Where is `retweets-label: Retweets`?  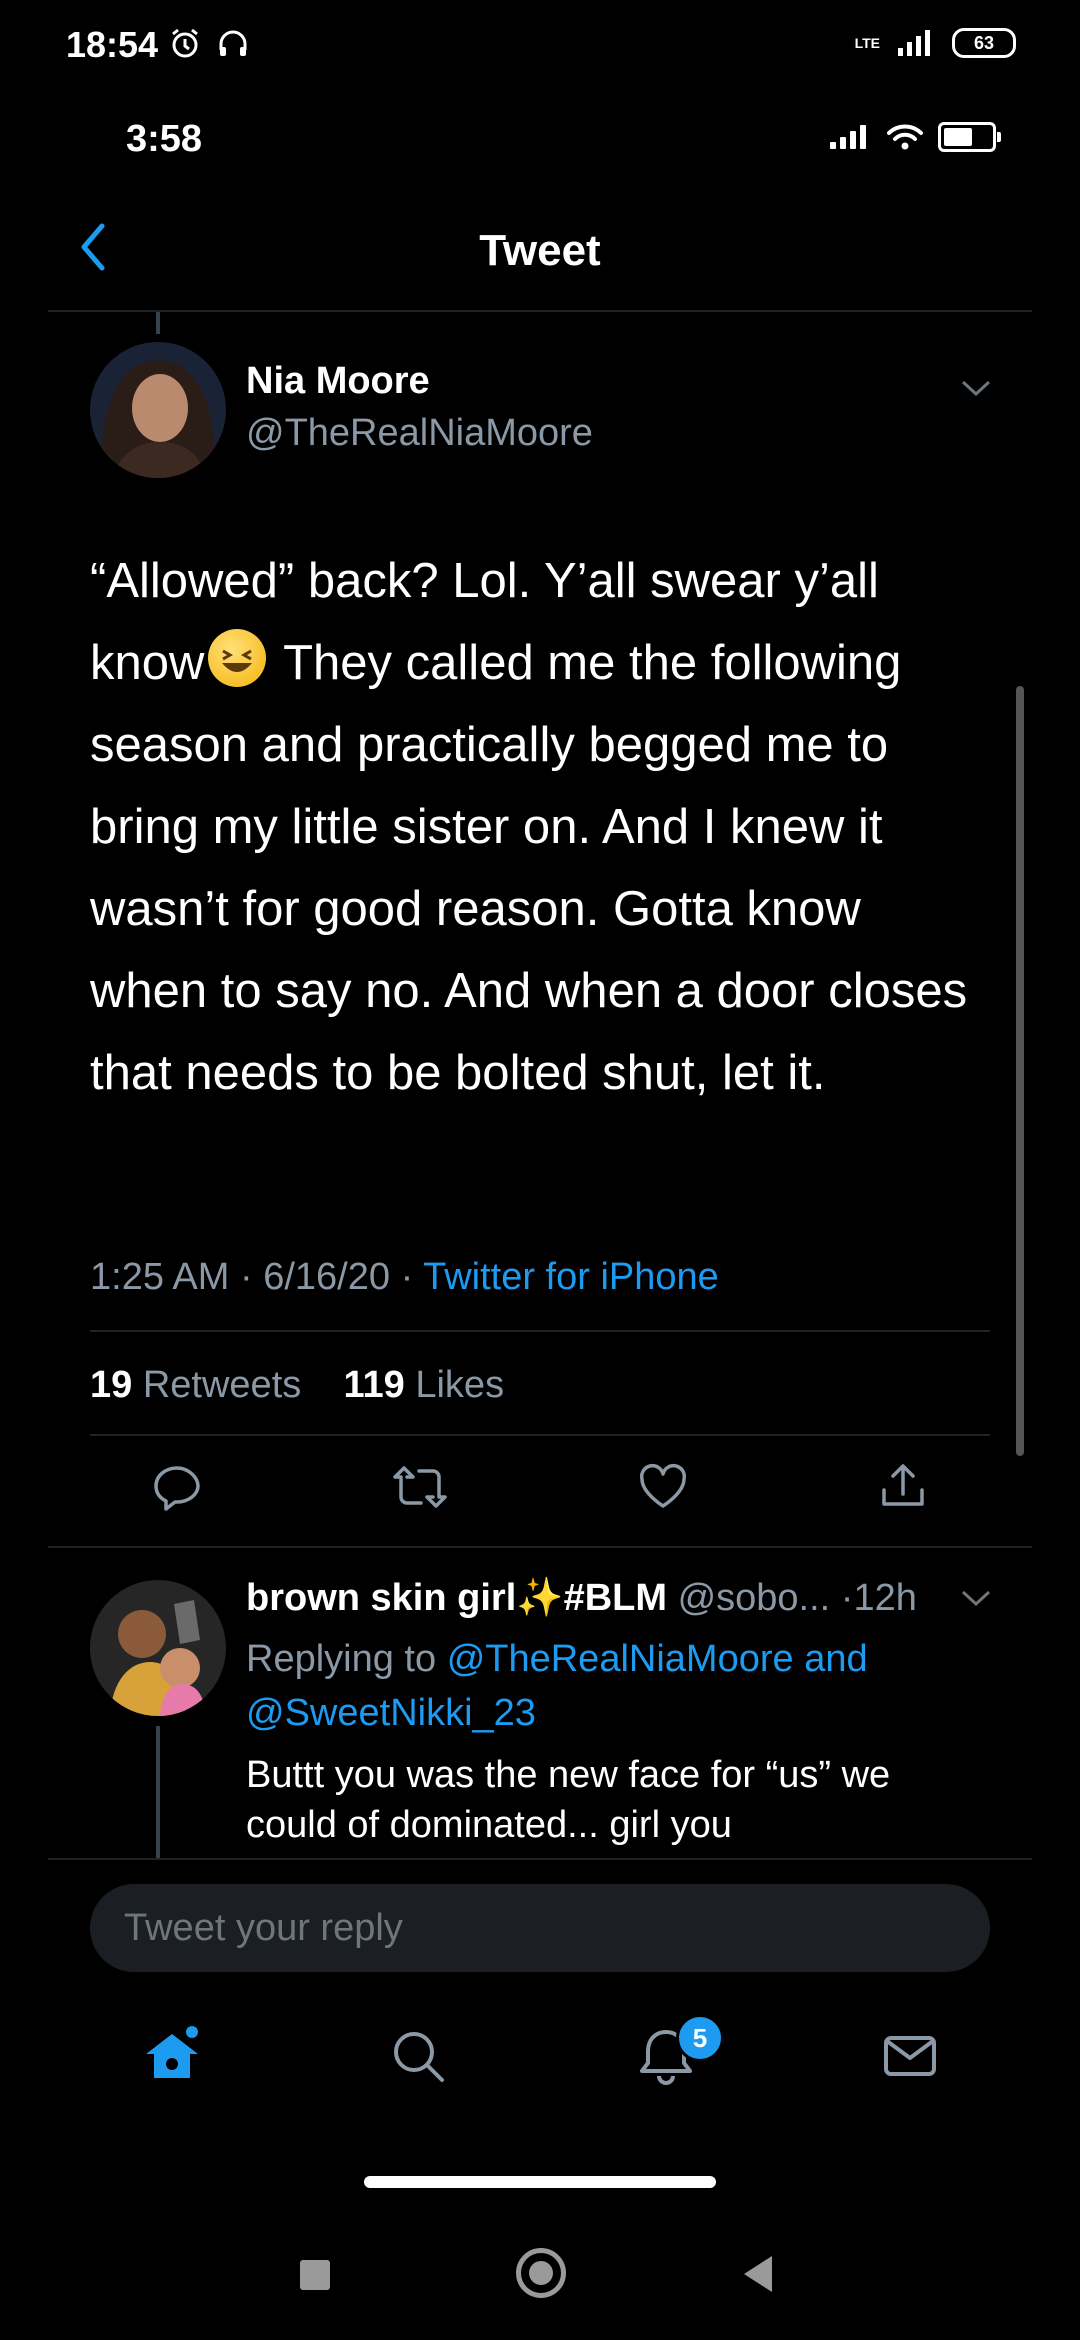
retweets-label: Retweets is located at coordinates (222, 1385).